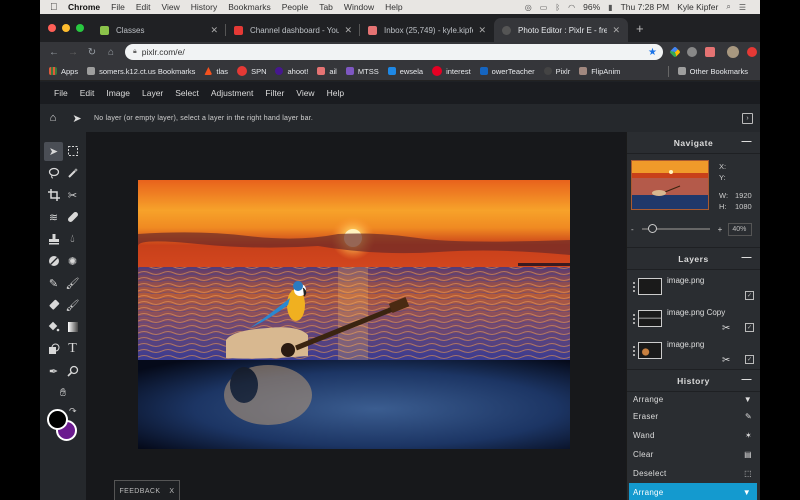 This screenshot has width=800, height=500. Describe the element at coordinates (72, 195) in the screenshot. I see `cutout-tool-icon: ✂` at that location.